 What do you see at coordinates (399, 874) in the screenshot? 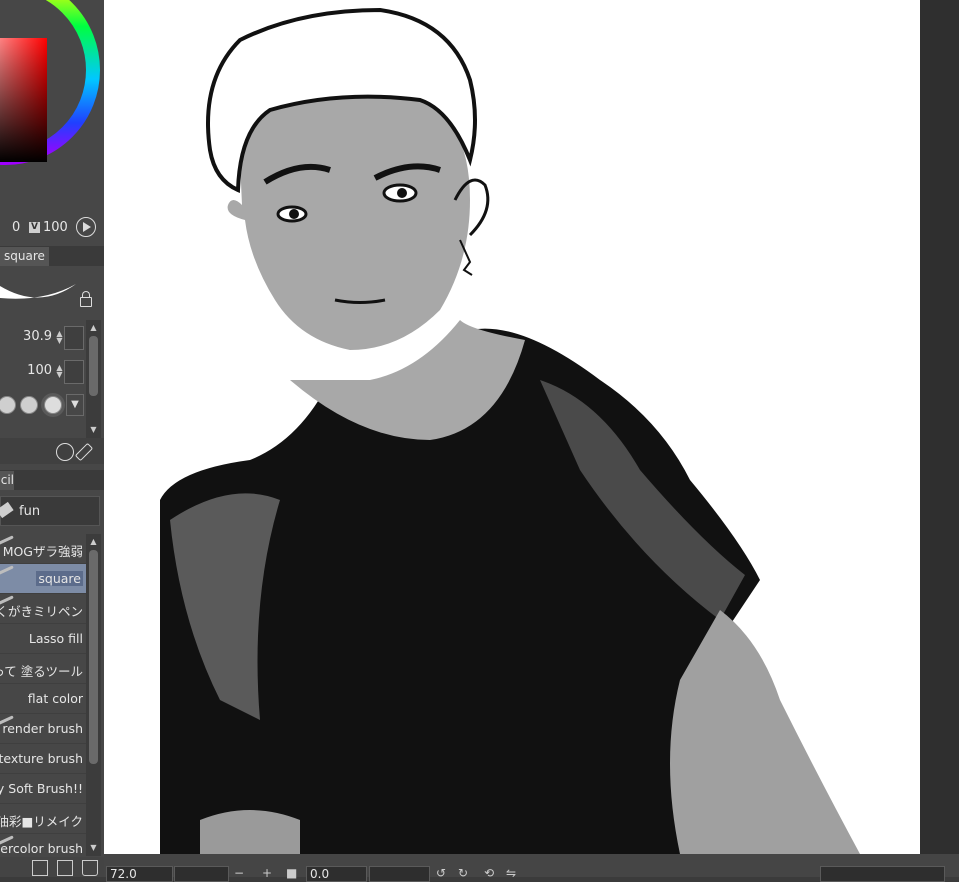
I see `rotation-slider` at bounding box center [399, 874].